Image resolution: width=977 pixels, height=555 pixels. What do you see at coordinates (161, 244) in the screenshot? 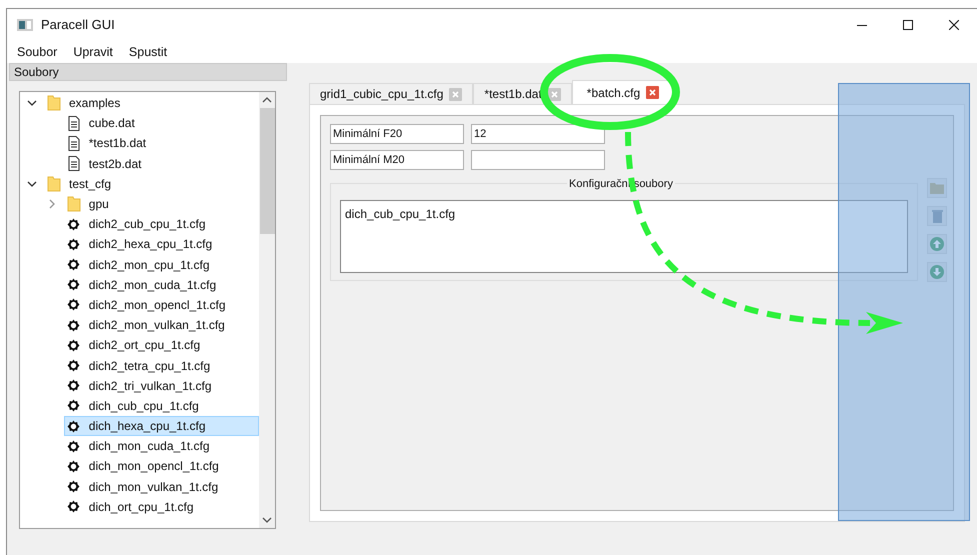
I see `tree-item: dich2_hexa_cpu_1t.cfg` at bounding box center [161, 244].